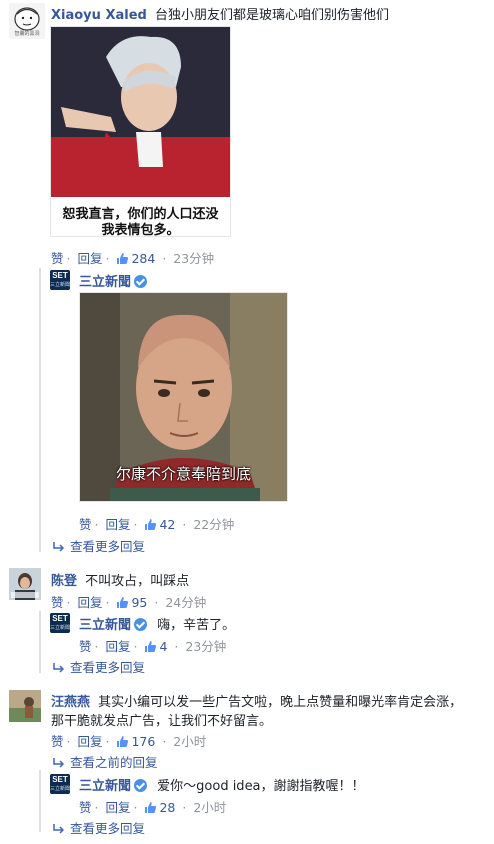 The height and width of the screenshot is (844, 494). What do you see at coordinates (271, 15) in the screenshot?
I see `comment-text: 台独小朋友们都是玻璃心咱们别伤害他们` at bounding box center [271, 15].